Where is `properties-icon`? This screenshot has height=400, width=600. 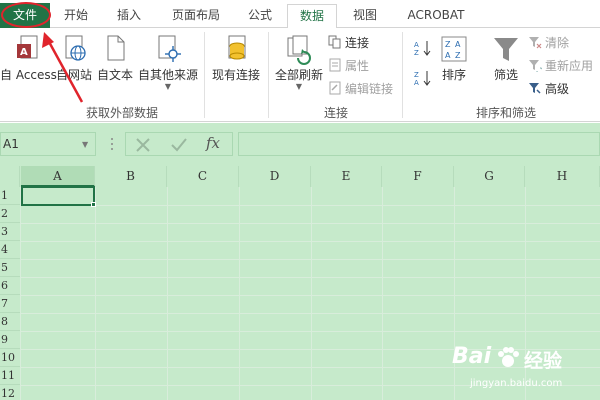 properties-icon is located at coordinates (335, 65).